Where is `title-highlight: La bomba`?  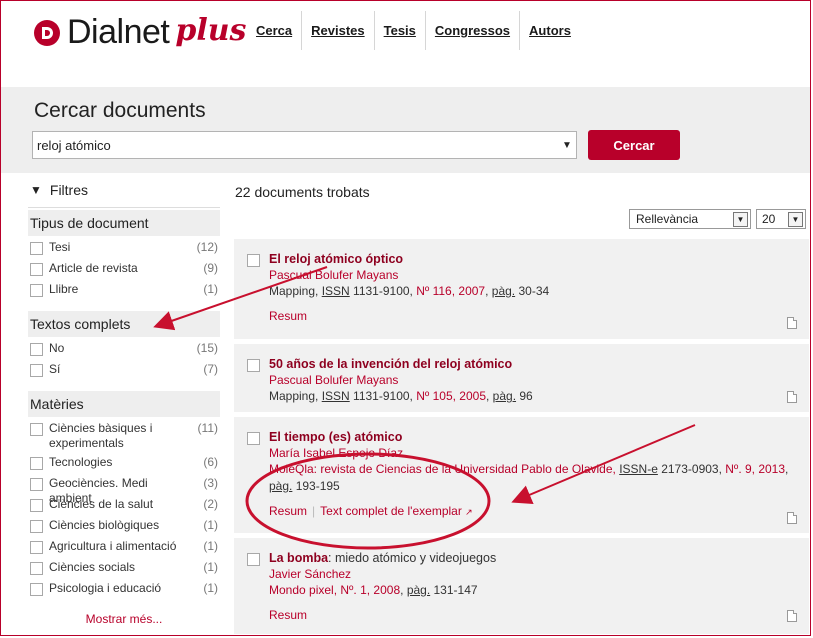 title-highlight: La bomba is located at coordinates (299, 558).